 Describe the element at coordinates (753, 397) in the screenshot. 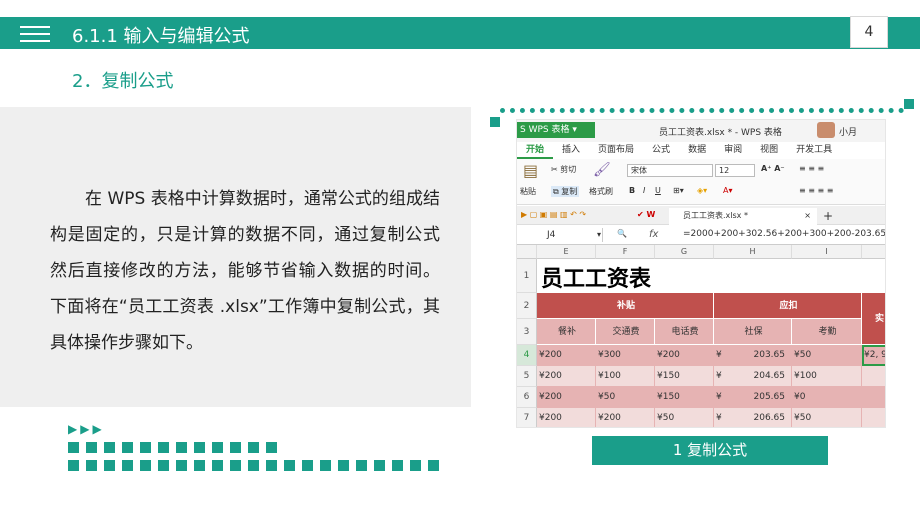

I see `table-cell: ¥205.65` at that location.